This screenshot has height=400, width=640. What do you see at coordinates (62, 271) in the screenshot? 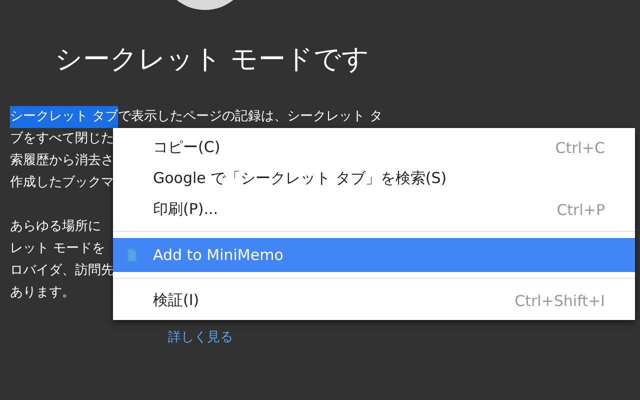
I see `paragraph-line: ロバイダ、訪問先` at bounding box center [62, 271].